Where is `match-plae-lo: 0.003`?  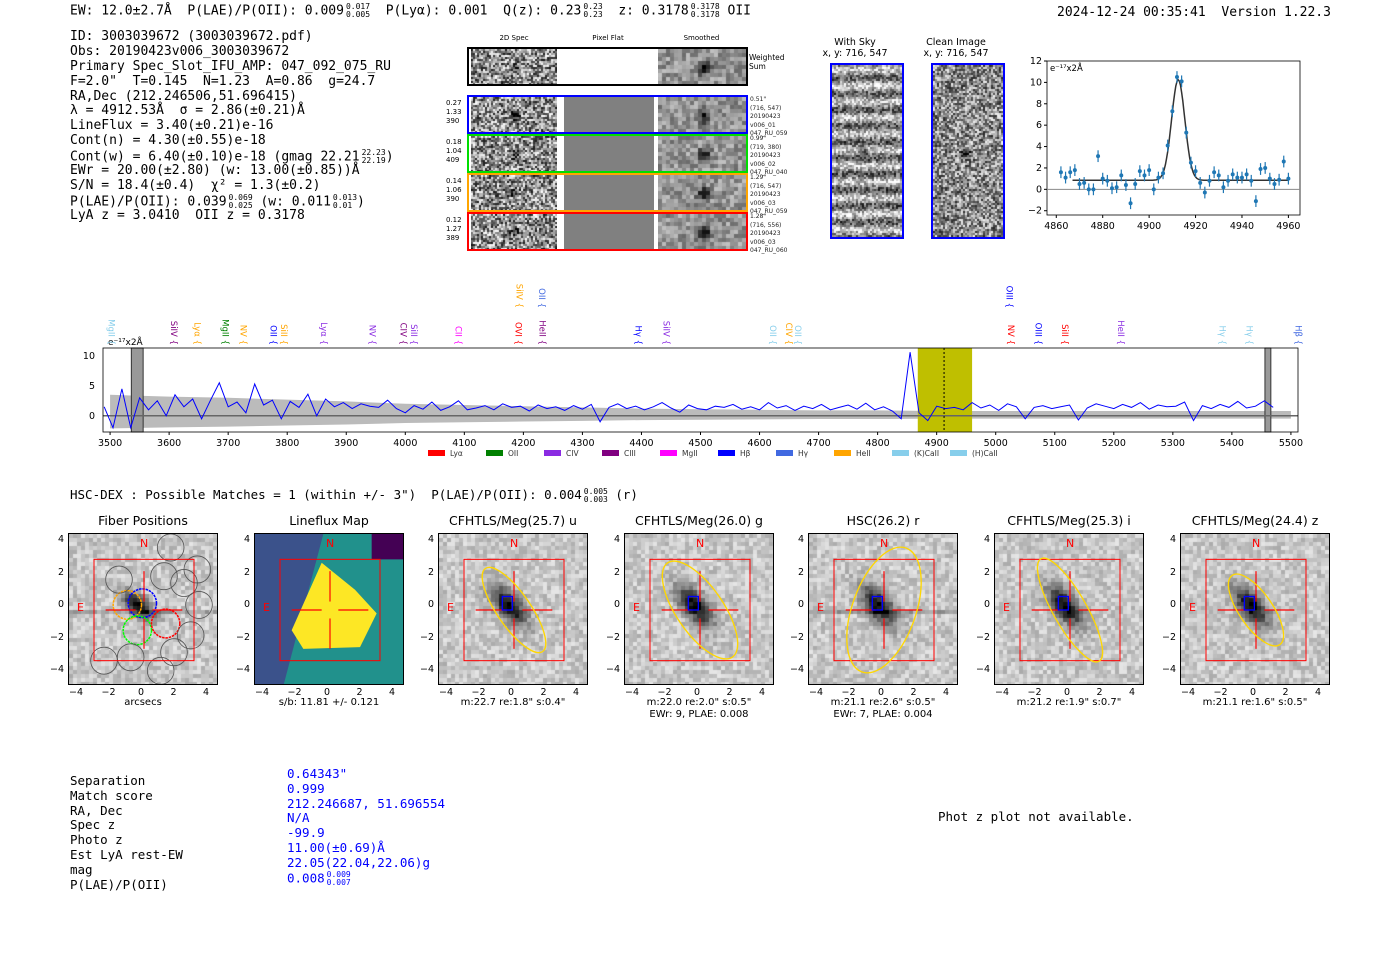
match-plae-lo: 0.003 is located at coordinates (595, 499).